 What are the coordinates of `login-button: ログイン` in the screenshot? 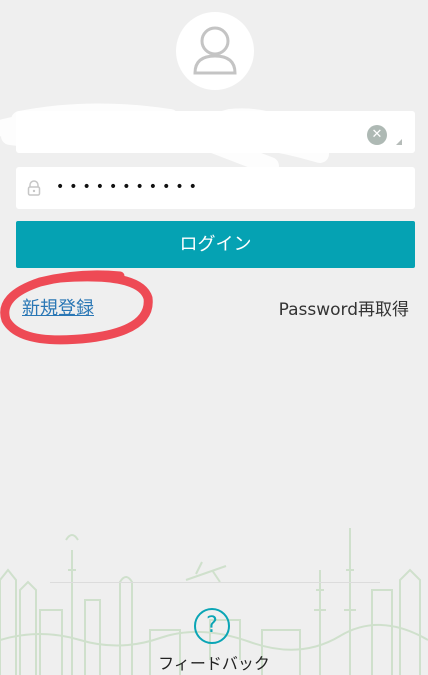 It's located at (215, 244).